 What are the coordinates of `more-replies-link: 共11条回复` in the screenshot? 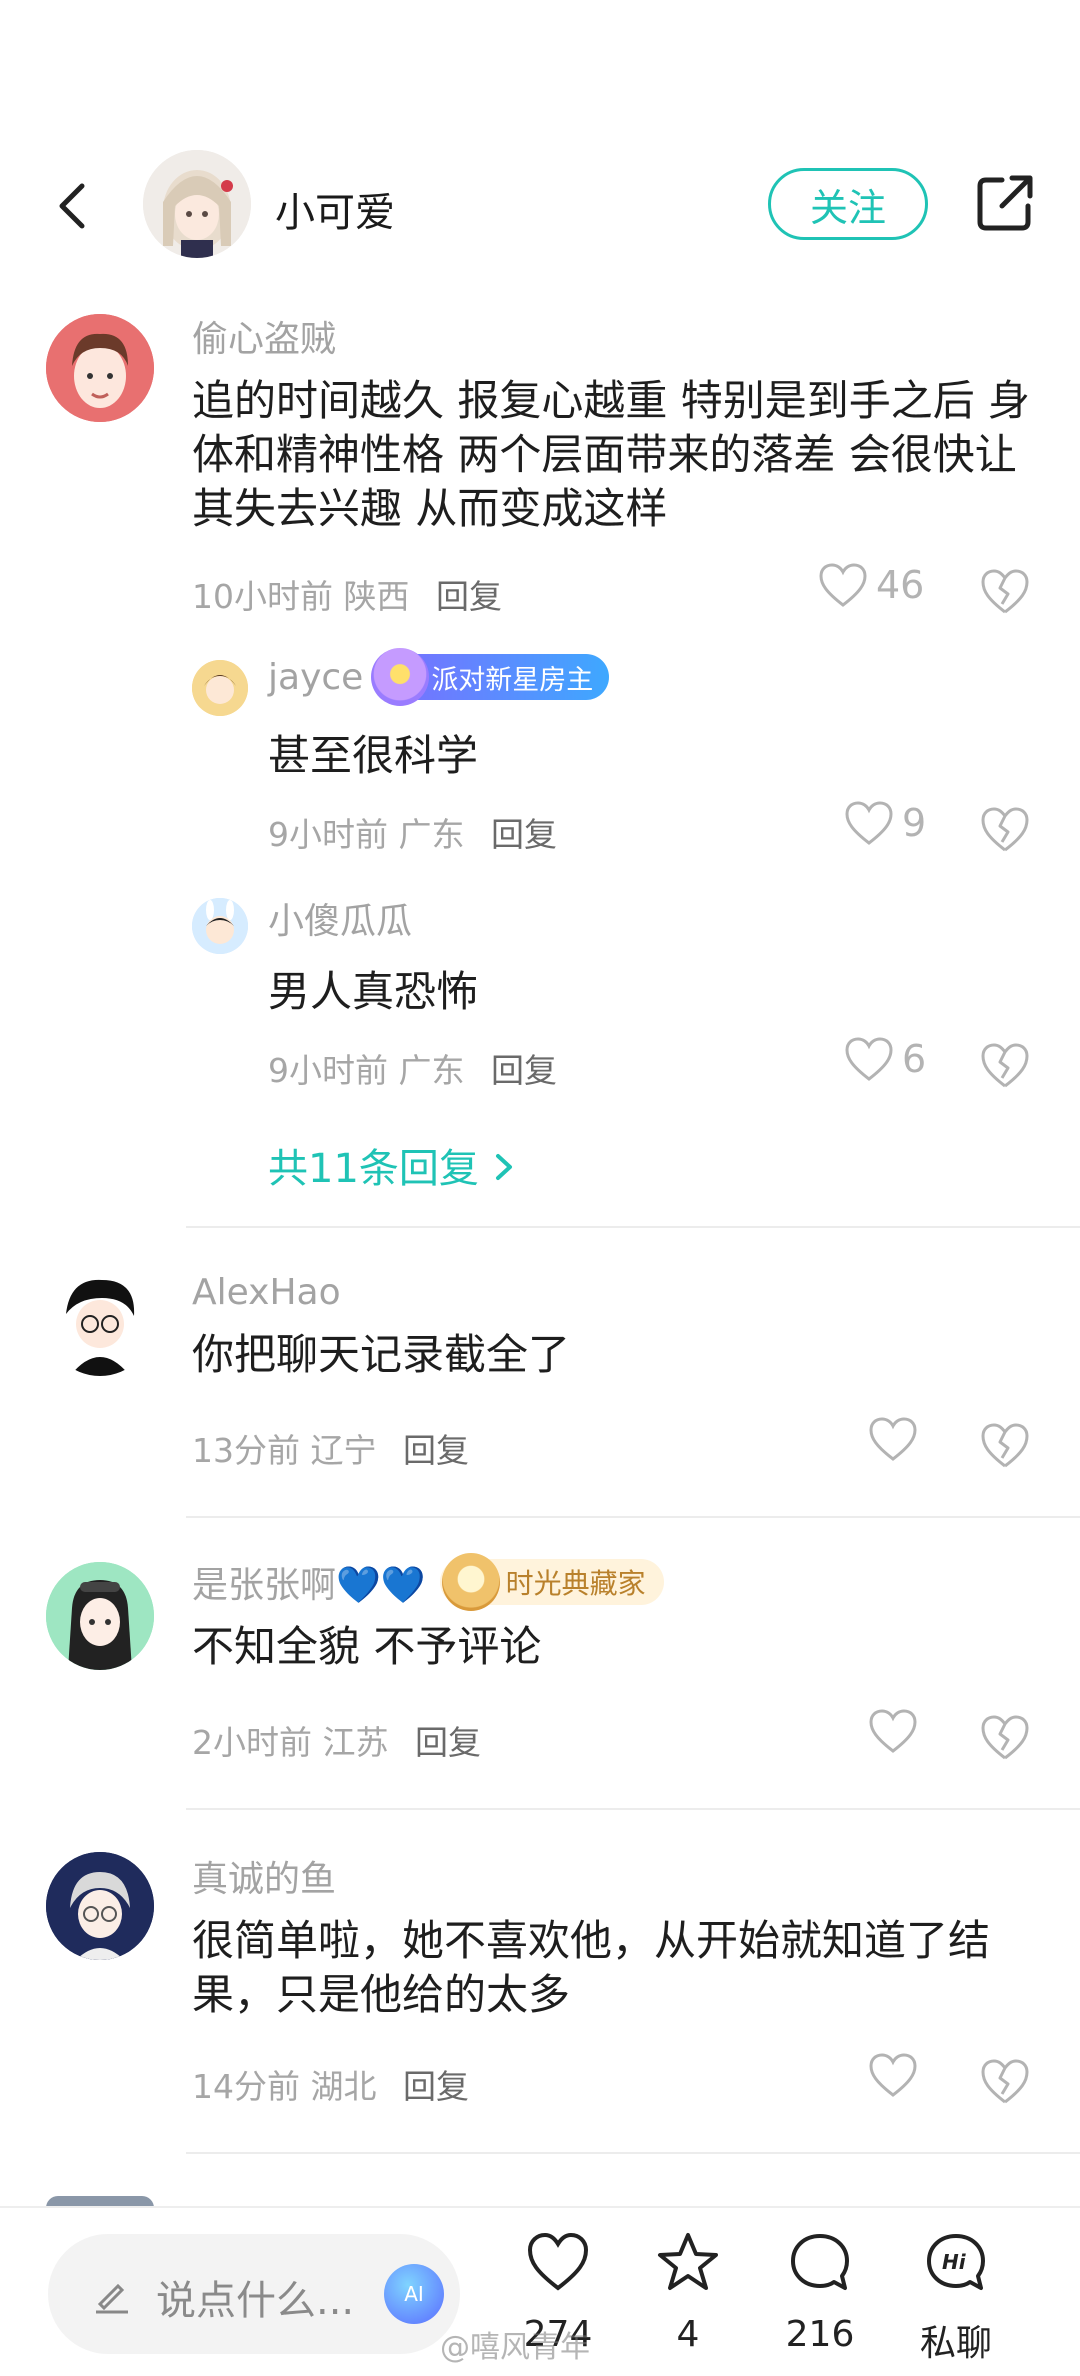 It's located at (392, 1165).